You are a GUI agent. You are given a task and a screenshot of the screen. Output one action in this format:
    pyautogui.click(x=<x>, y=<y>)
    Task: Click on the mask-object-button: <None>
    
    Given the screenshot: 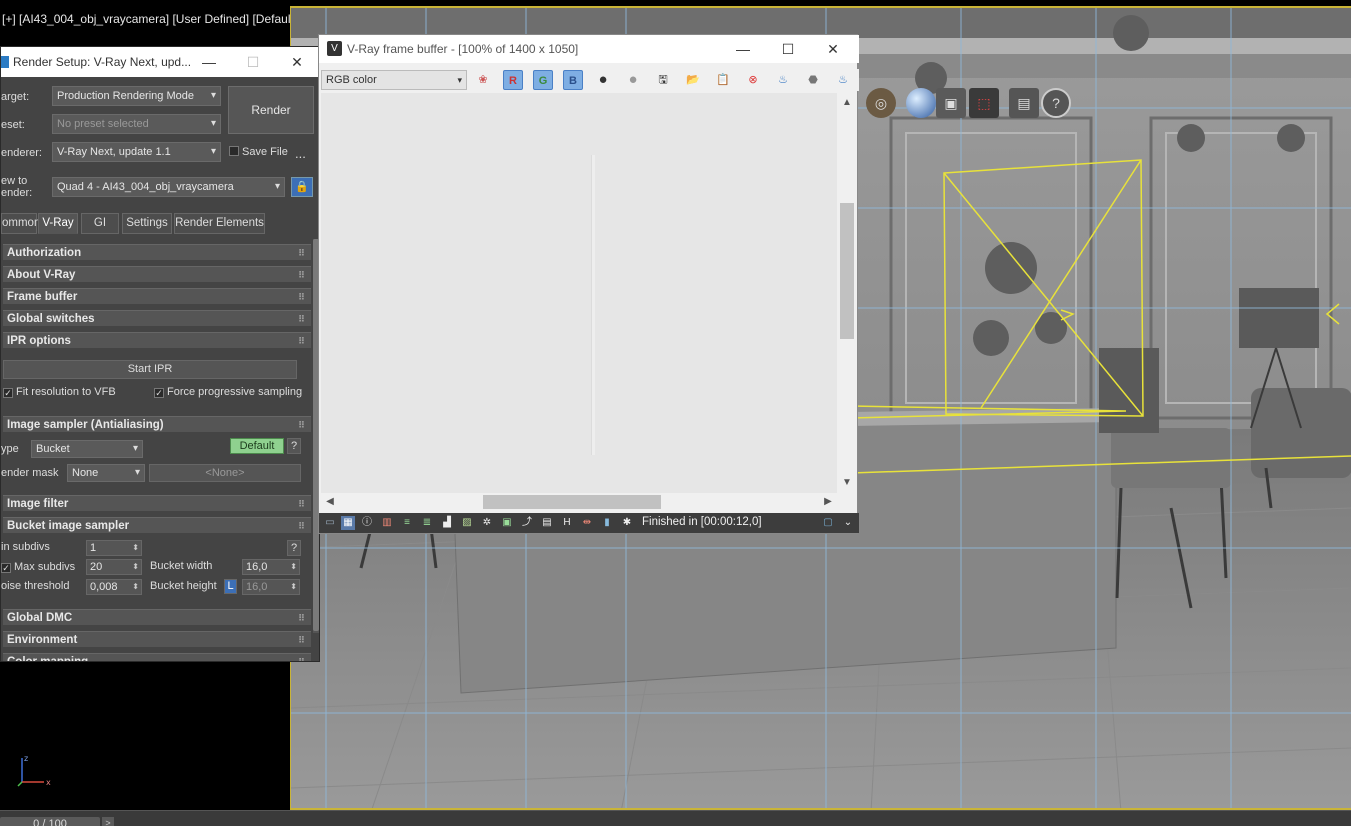 What is the action you would take?
    pyautogui.click(x=225, y=473)
    